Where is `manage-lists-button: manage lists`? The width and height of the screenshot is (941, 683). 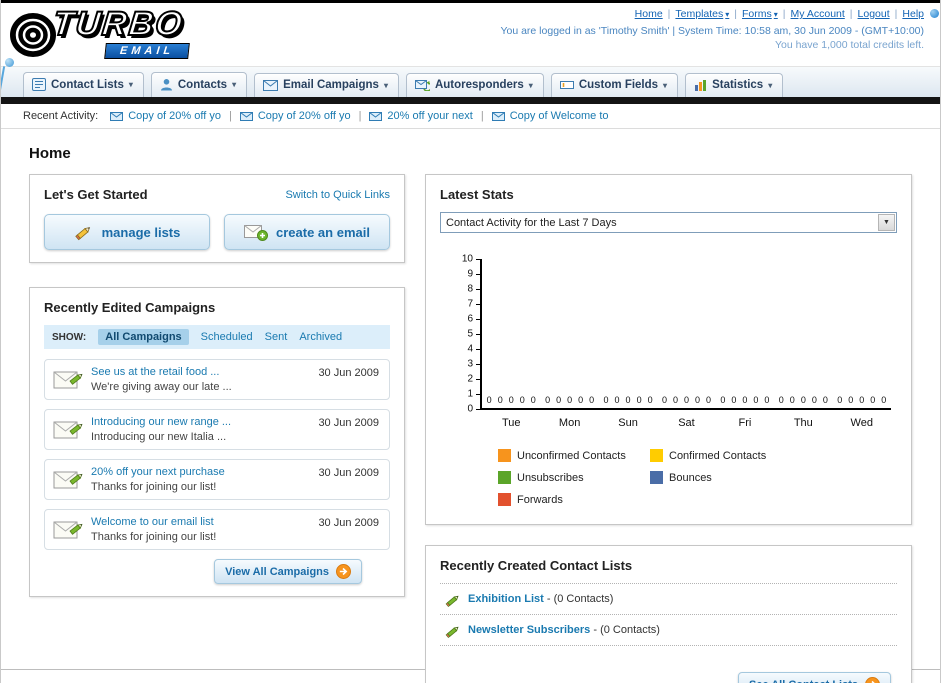
manage-lists-button: manage lists is located at coordinates (127, 232).